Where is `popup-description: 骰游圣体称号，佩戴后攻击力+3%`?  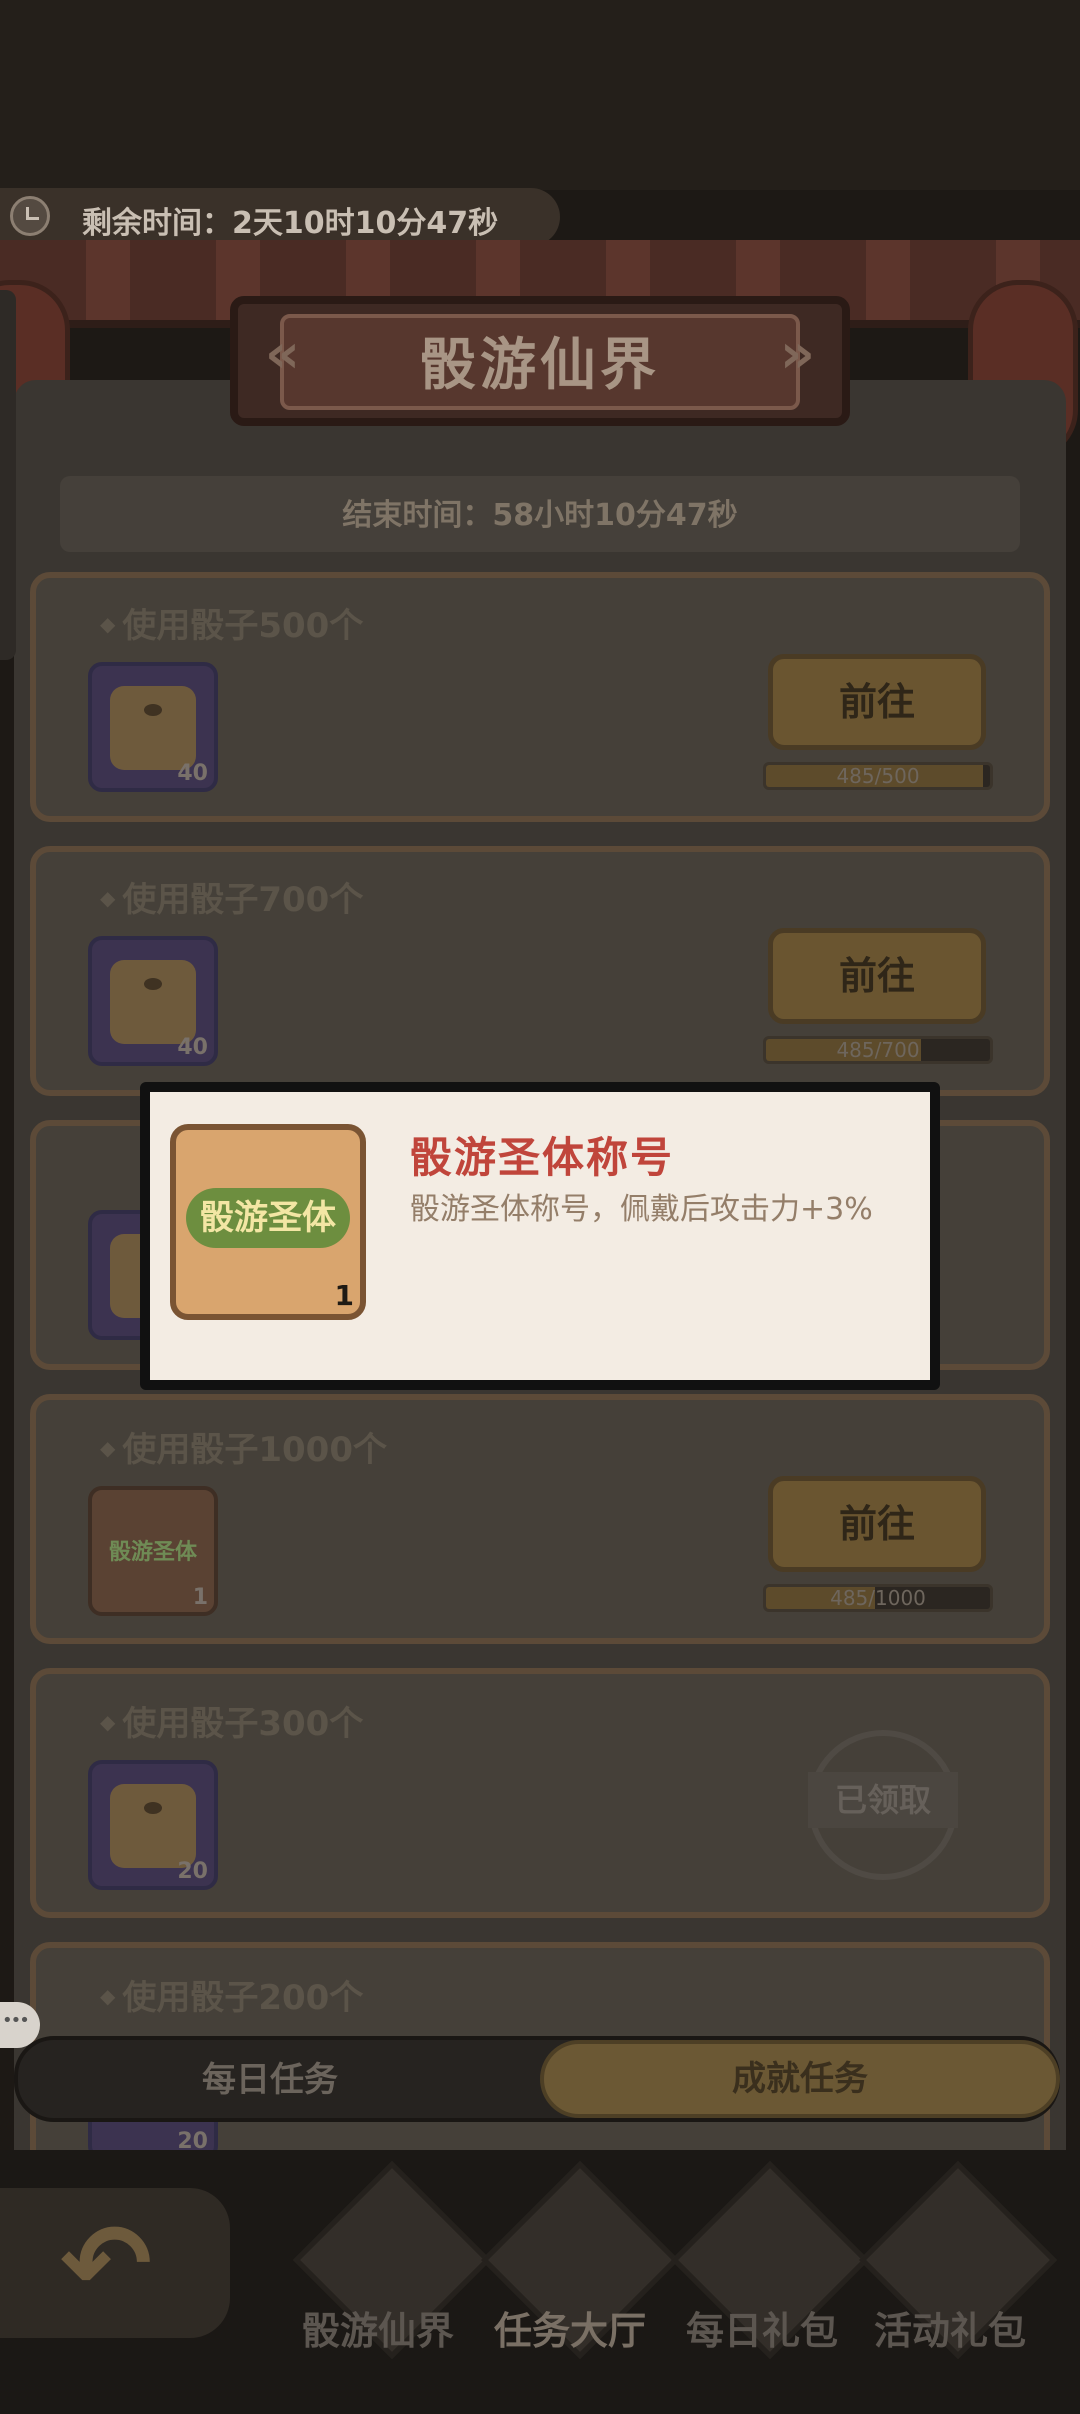
popup-description: 骰游圣体称号，佩戴后攻击力+3% is located at coordinates (641, 1209).